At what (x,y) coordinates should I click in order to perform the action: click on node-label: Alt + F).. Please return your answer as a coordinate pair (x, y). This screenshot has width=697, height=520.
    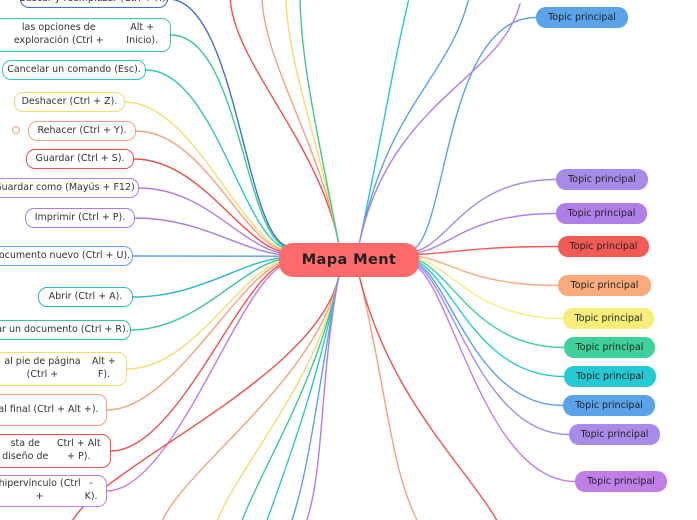
    Looking at the image, I should click on (104, 368).